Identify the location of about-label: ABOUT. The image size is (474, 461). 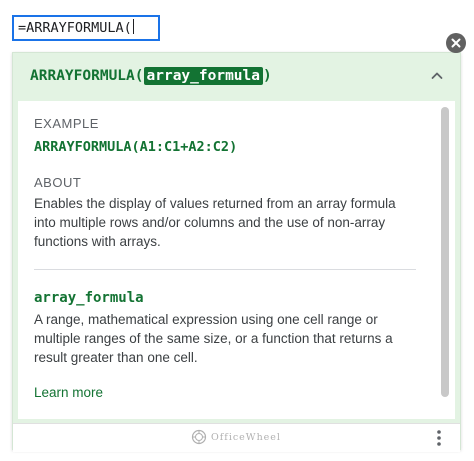
(58, 182).